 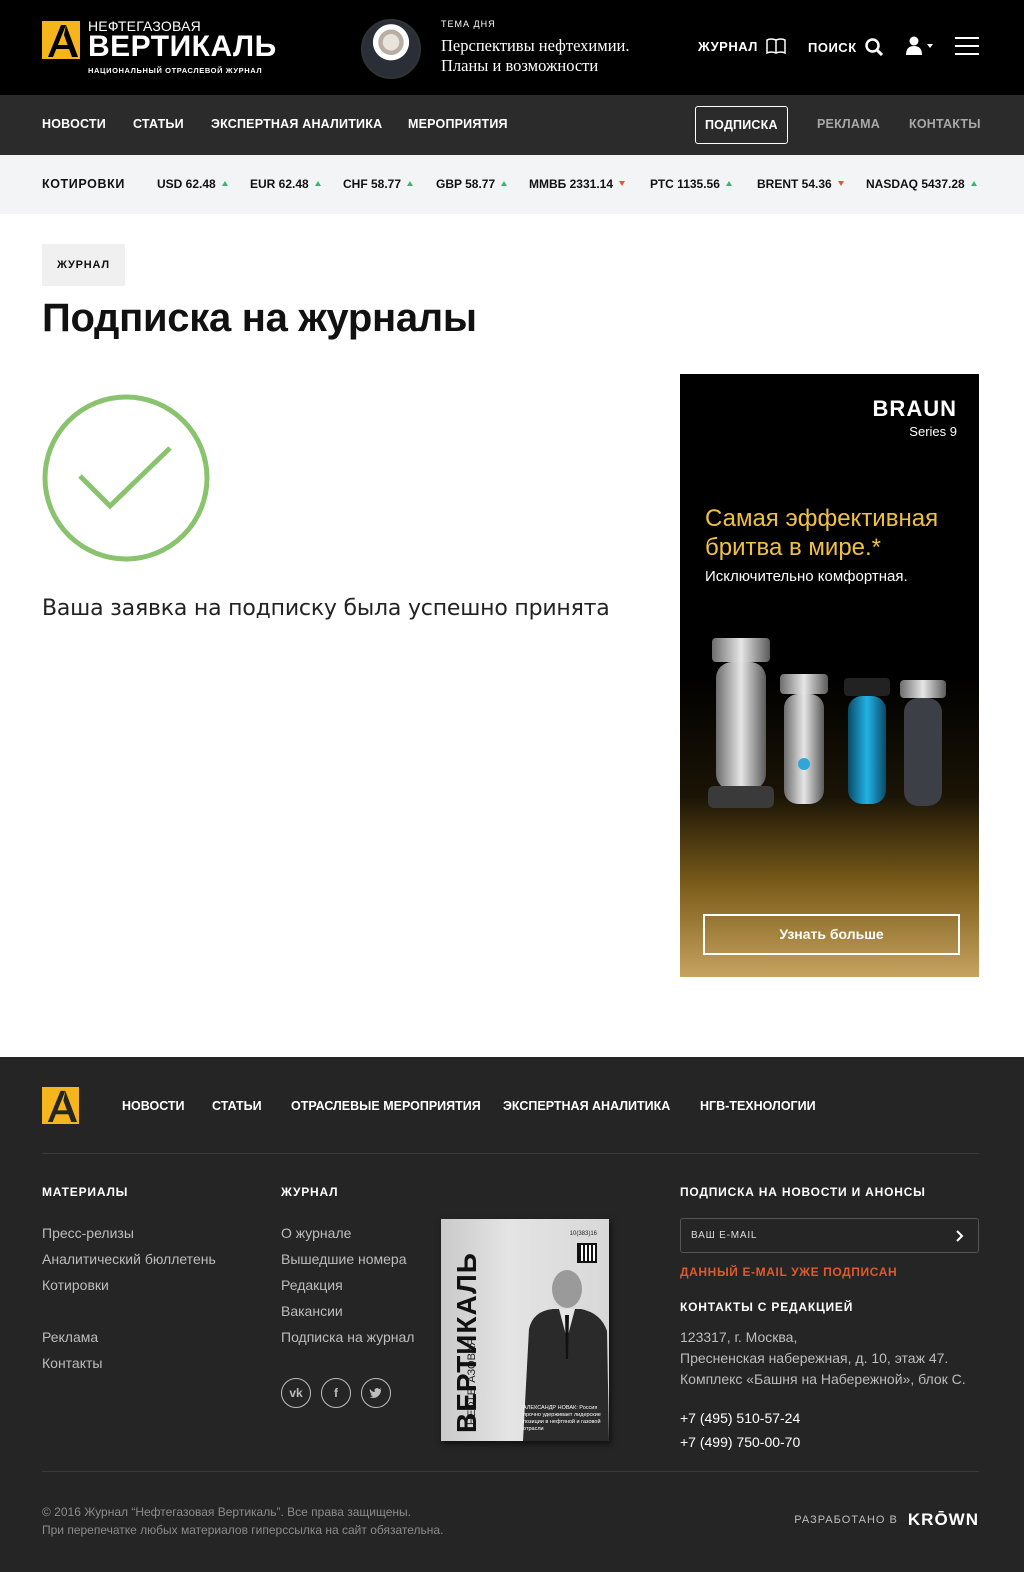 I want to click on footer-nav-articles: СТАТЬИ, so click(x=237, y=1106).